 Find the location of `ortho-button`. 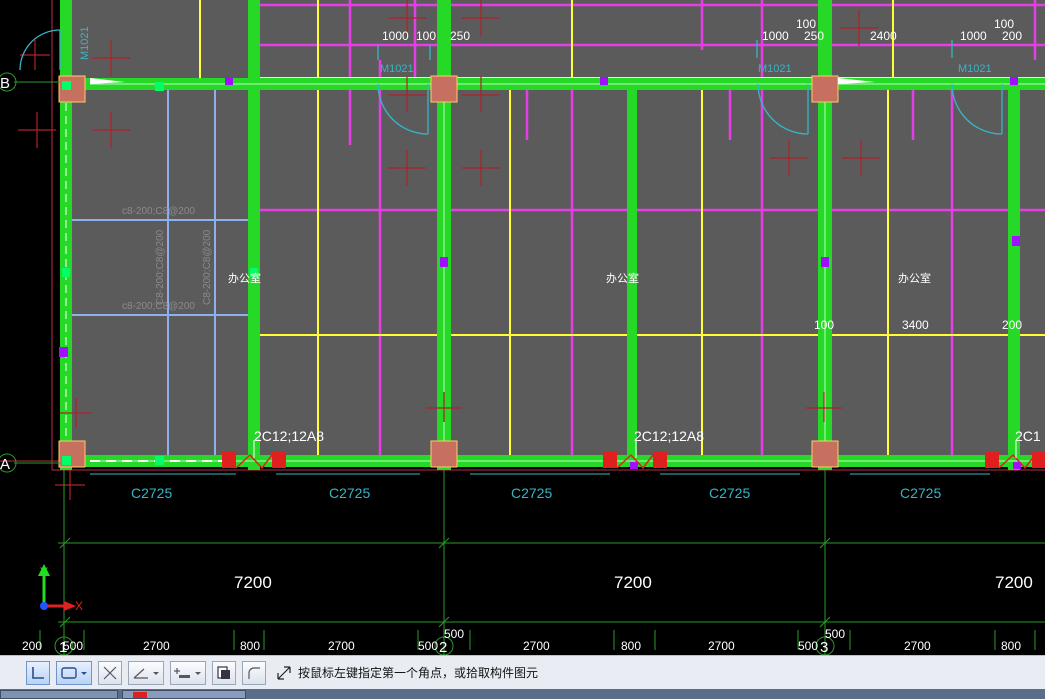

ortho-button is located at coordinates (38, 672).